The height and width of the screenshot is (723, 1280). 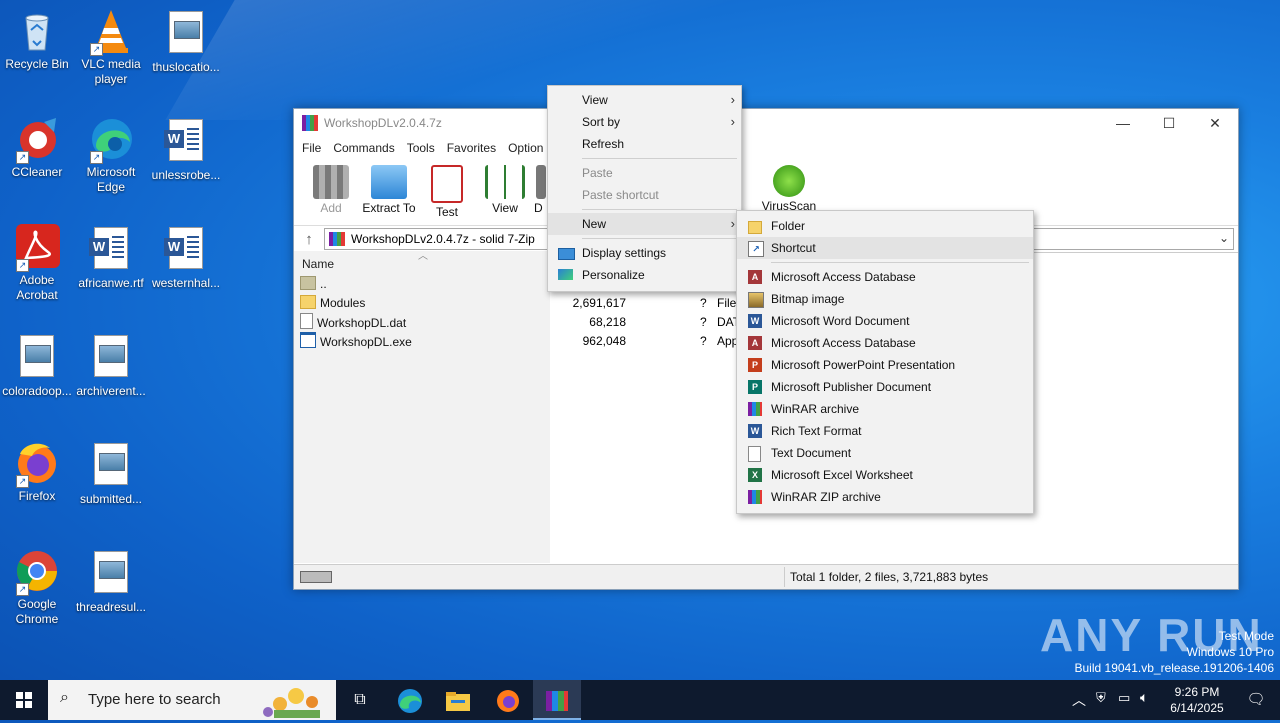 I want to click on taskbar-file-explorer, so click(x=458, y=700).